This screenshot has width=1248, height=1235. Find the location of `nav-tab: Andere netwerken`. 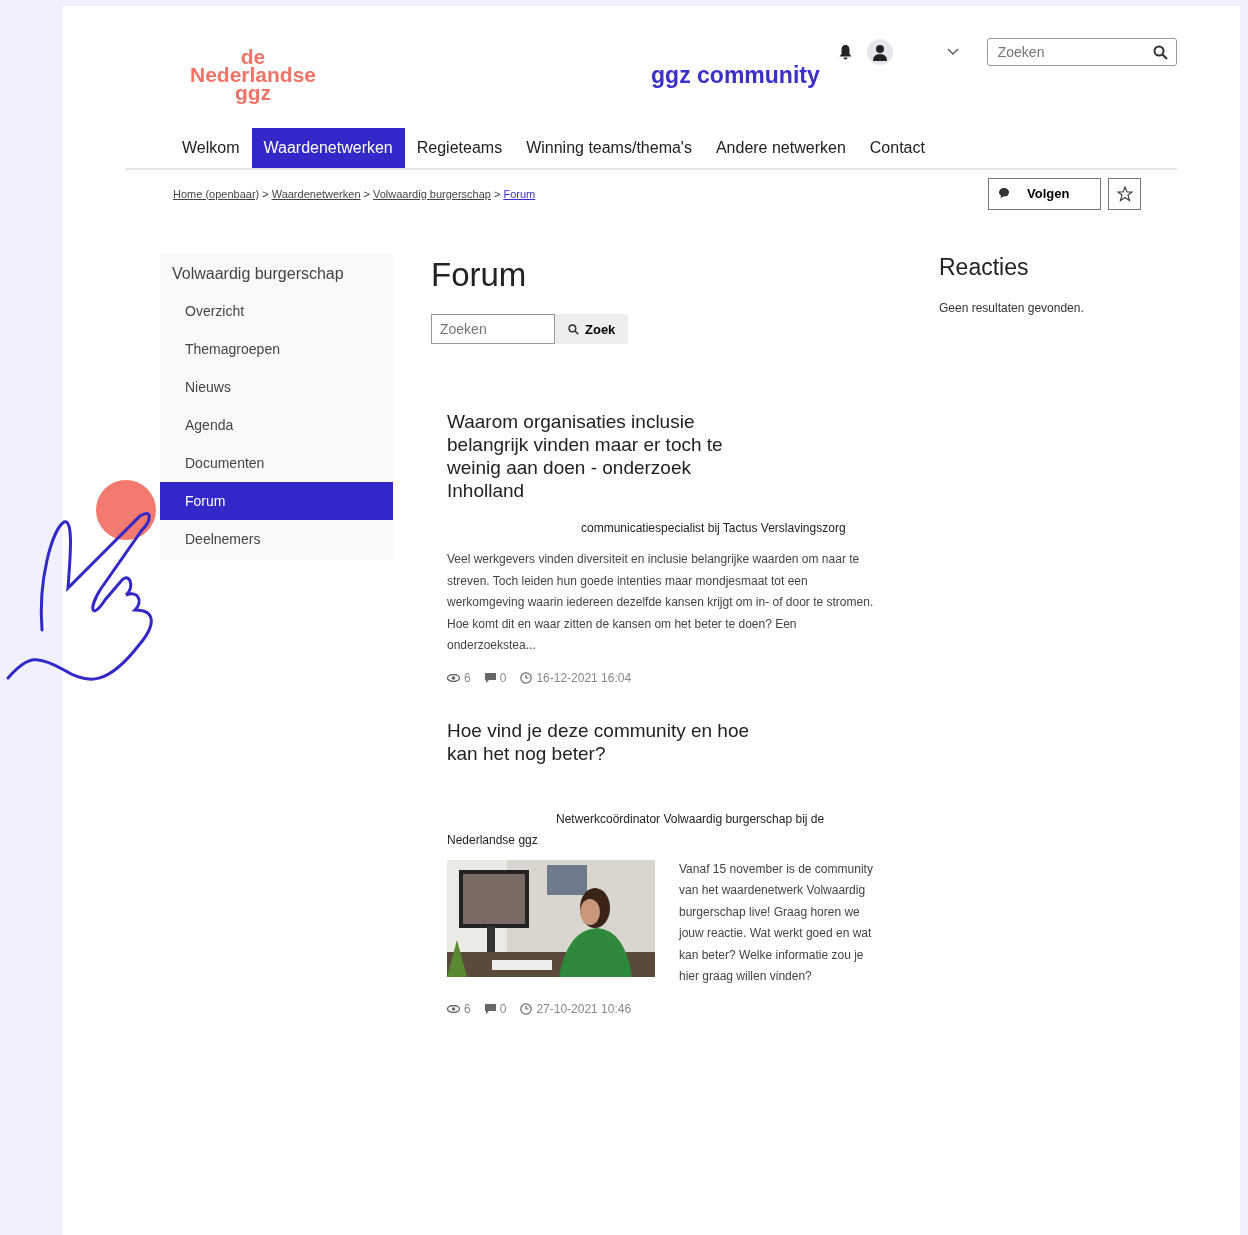

nav-tab: Andere netwerken is located at coordinates (780, 148).